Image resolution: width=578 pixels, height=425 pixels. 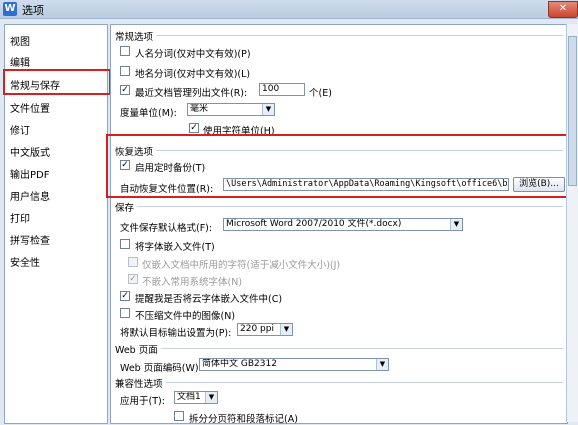 What do you see at coordinates (20, 61) in the screenshot?
I see `sidebar-item-edit: 编辑` at bounding box center [20, 61].